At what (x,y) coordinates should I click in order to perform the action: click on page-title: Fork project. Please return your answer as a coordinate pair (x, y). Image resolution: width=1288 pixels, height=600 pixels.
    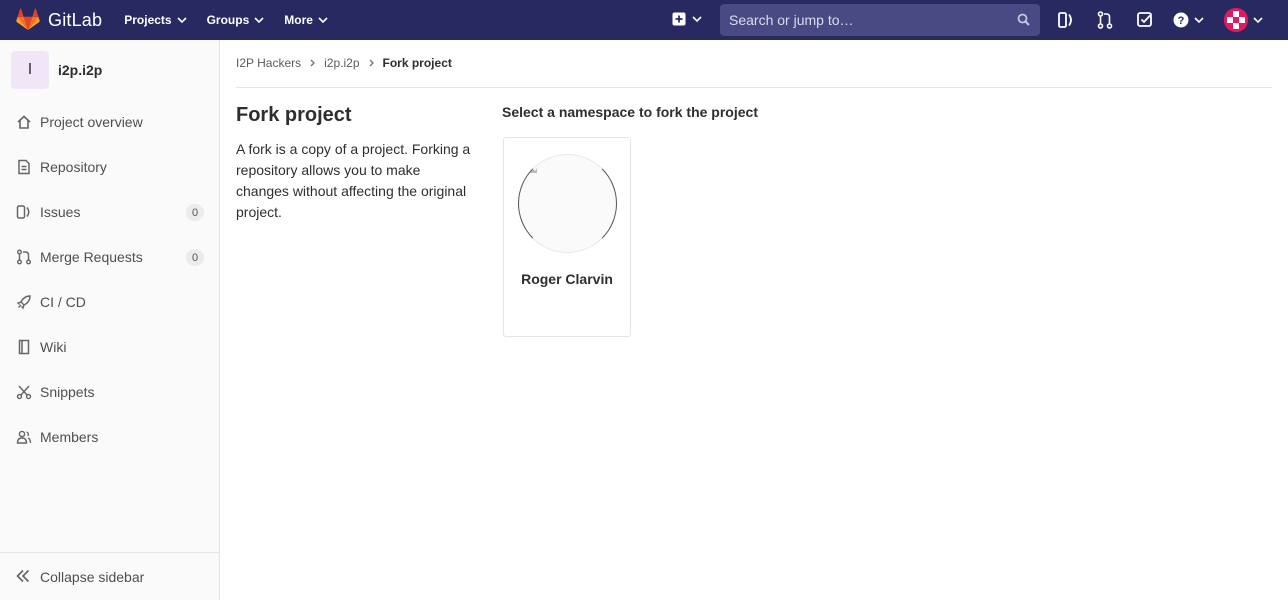
    Looking at the image, I should click on (294, 115).